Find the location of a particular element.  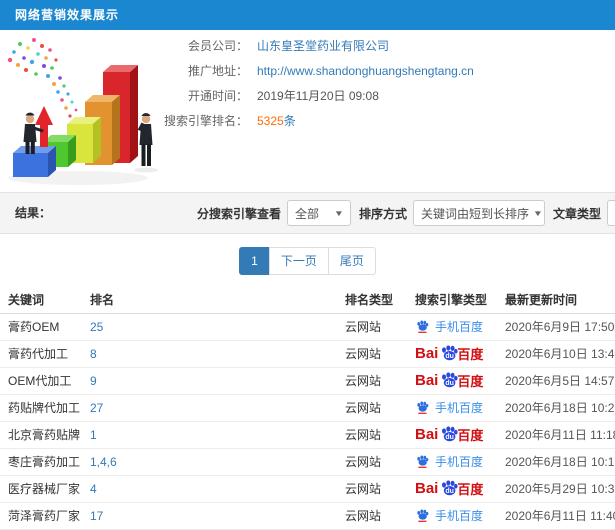

table-row: 膏药代加工 8 云网站 Bai du 百度 2020年6月10日 13:40 is located at coordinates (307, 354).